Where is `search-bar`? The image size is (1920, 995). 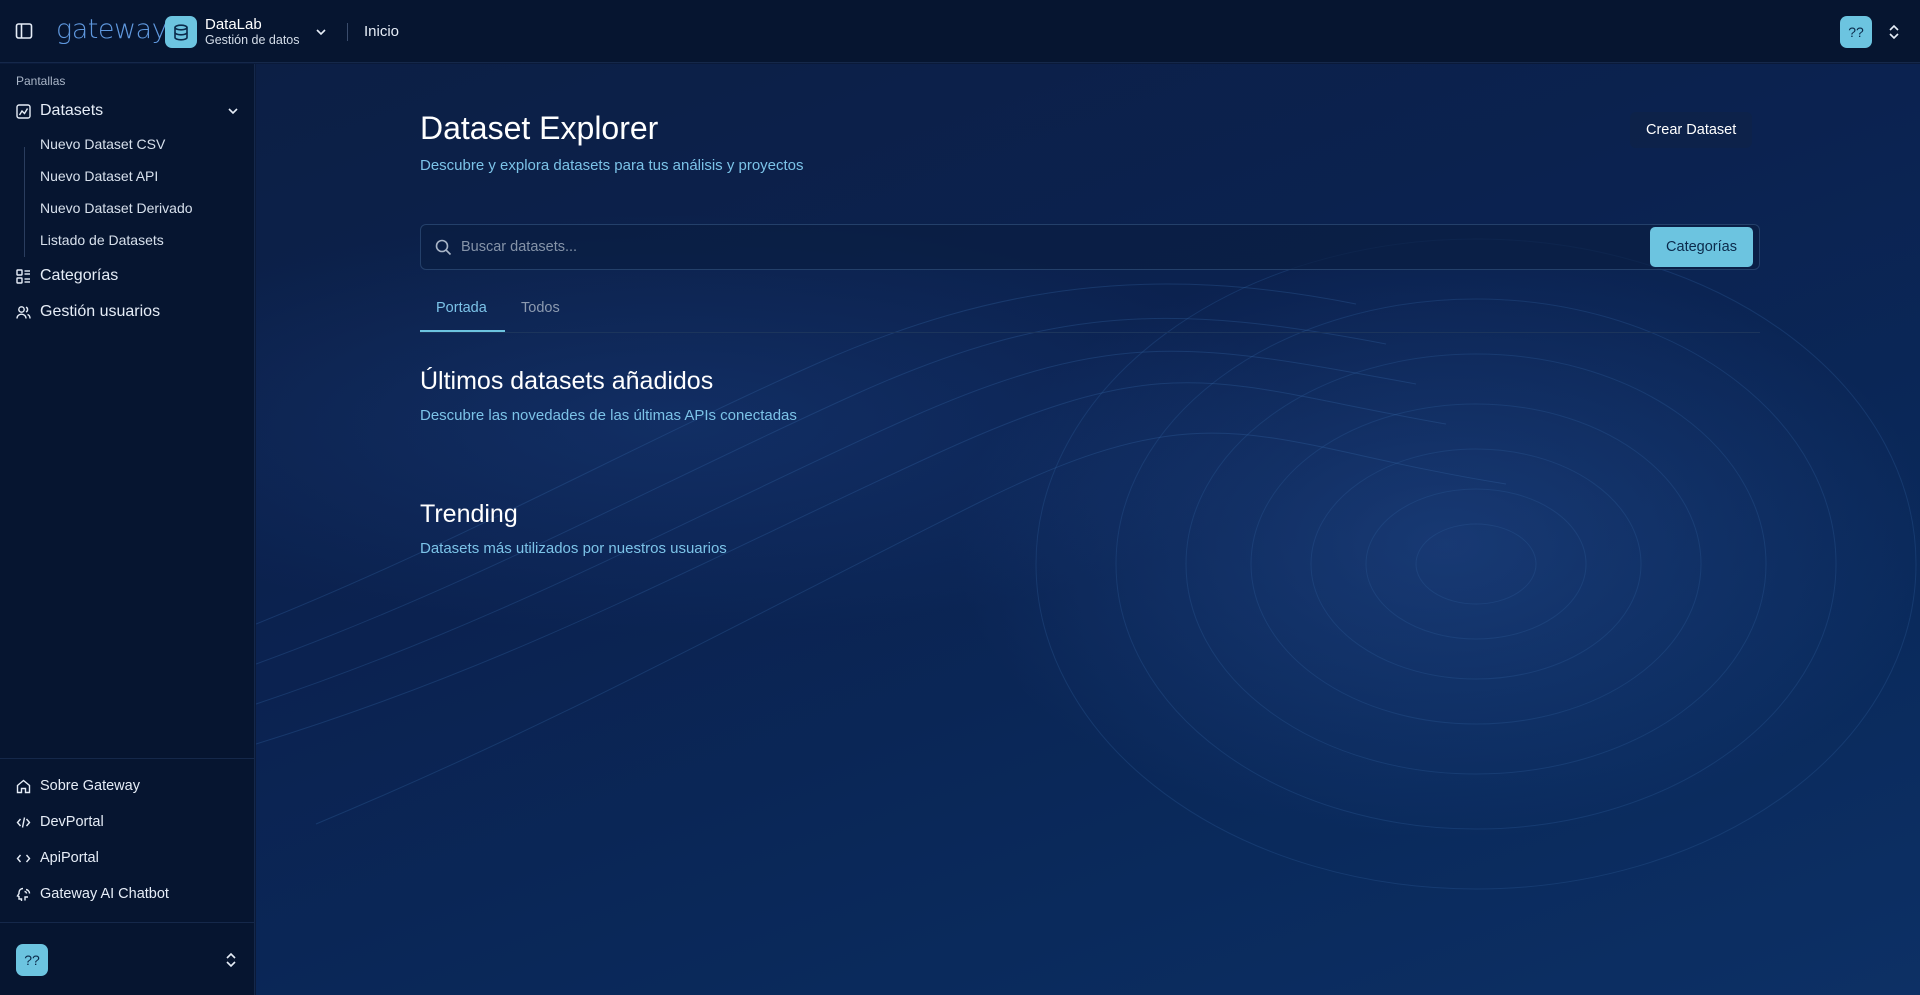 search-bar is located at coordinates (1090, 247).